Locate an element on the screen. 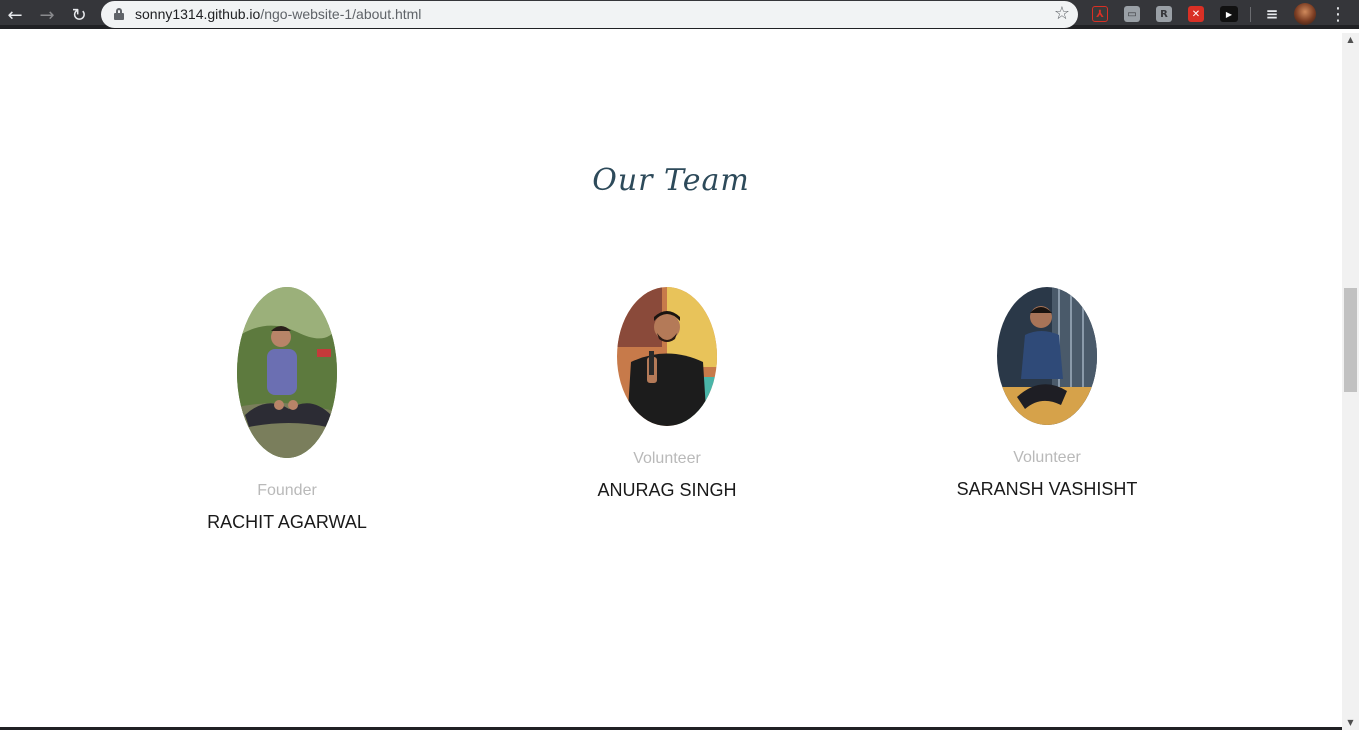 This screenshot has width=1359, height=730. menu-icon: ⋮ is located at coordinates (1338, 15).